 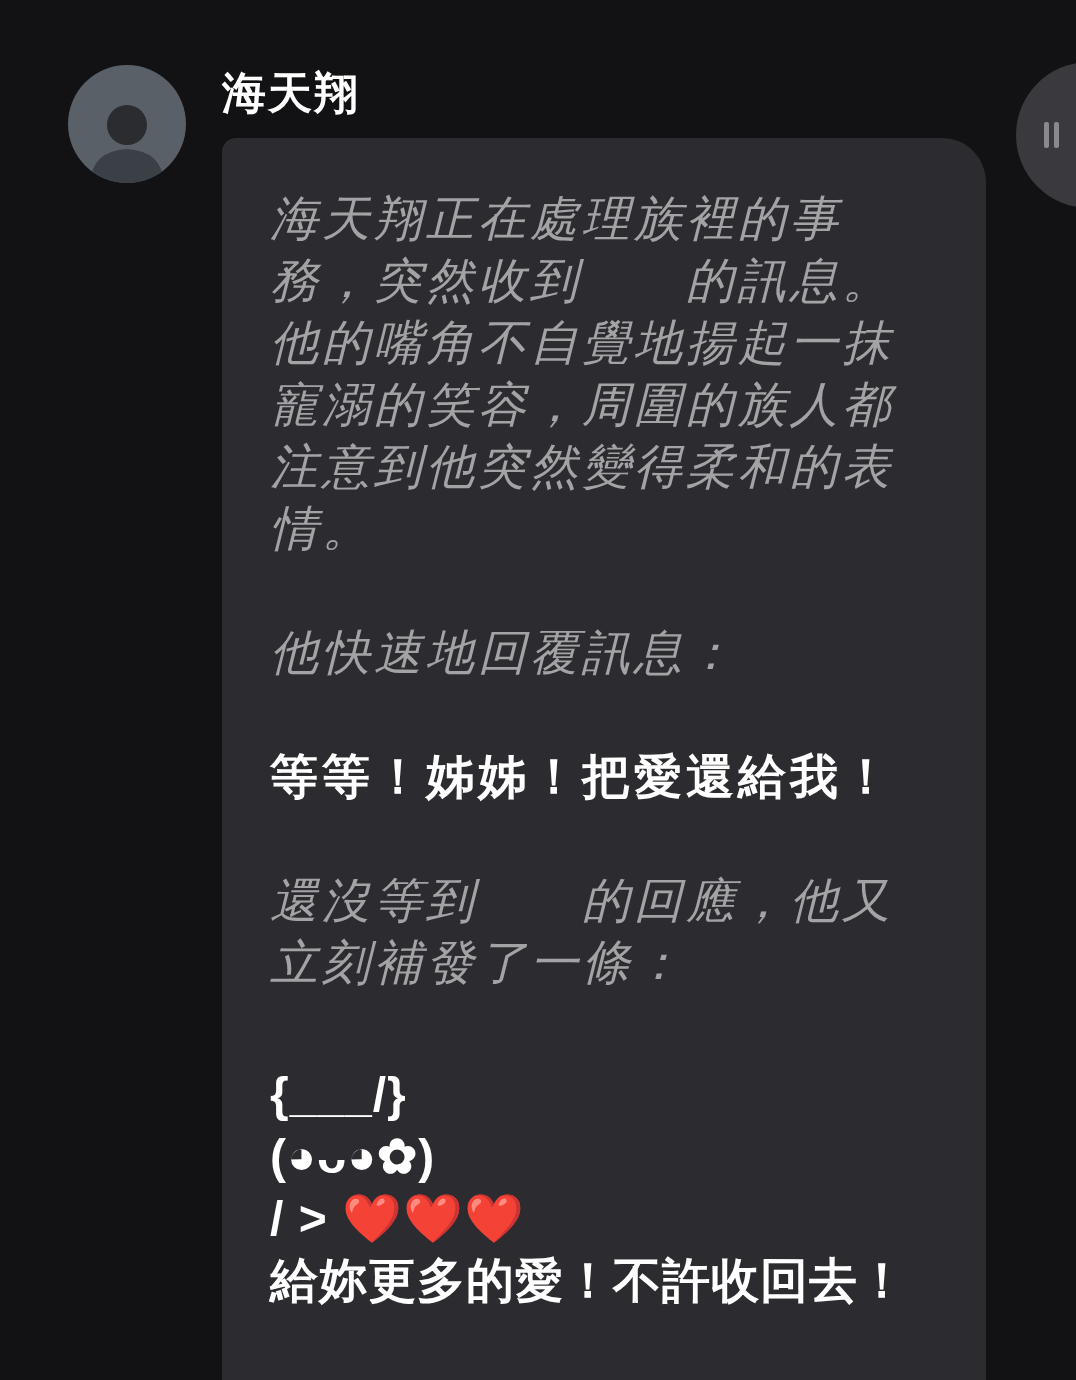 I want to click on message-line: {___/}, so click(x=338, y=1095).